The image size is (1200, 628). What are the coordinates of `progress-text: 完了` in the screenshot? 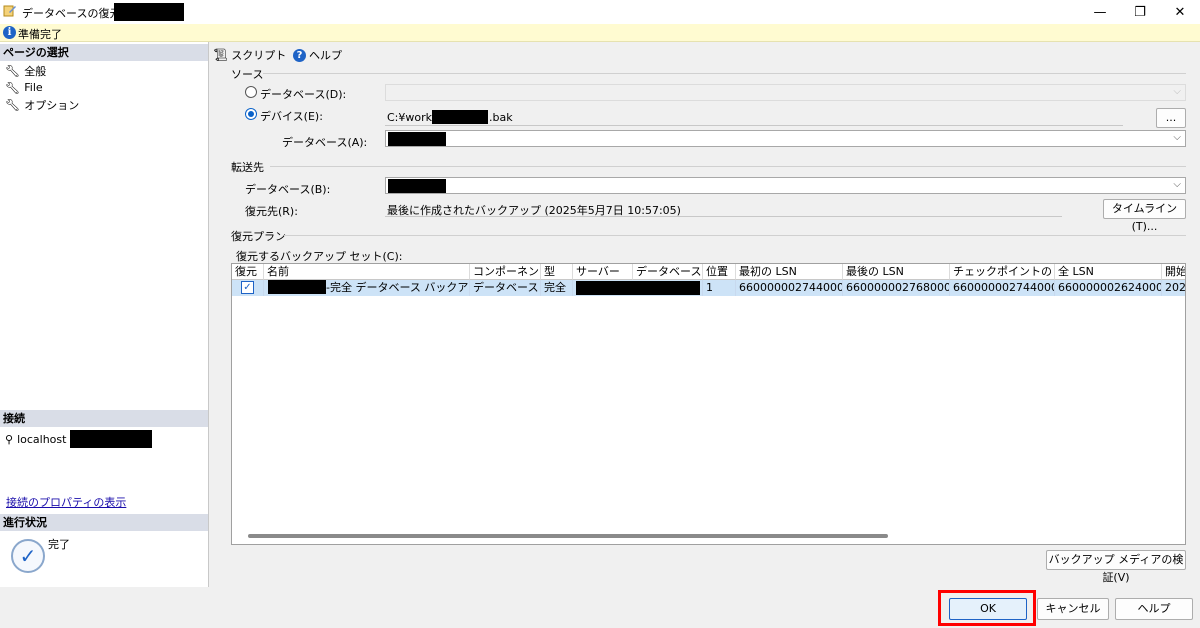 It's located at (59, 544).